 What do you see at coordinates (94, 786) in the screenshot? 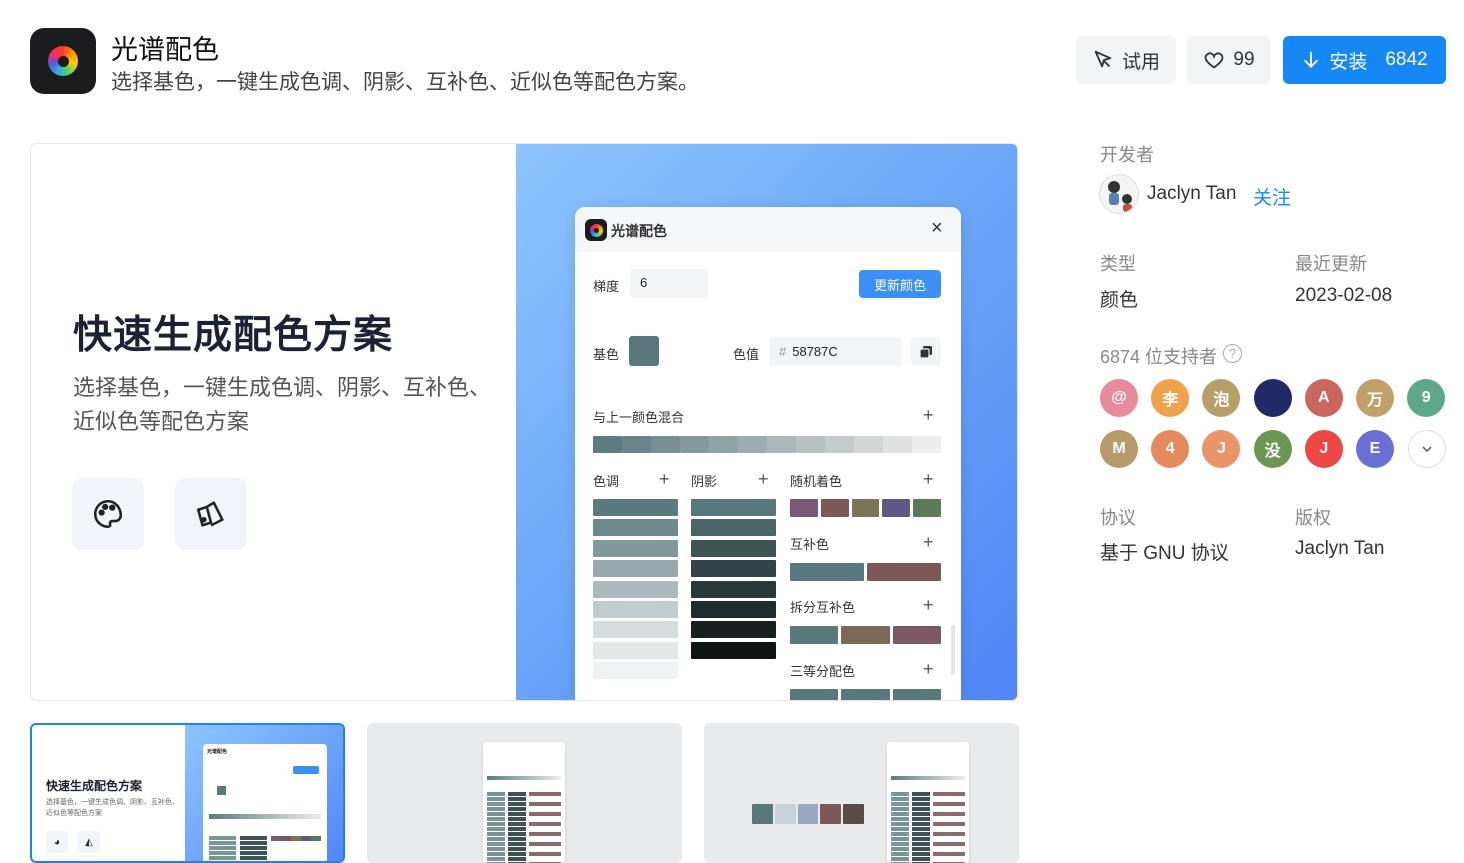
I see `thumb-hero-title: 快速生成配色方案` at bounding box center [94, 786].